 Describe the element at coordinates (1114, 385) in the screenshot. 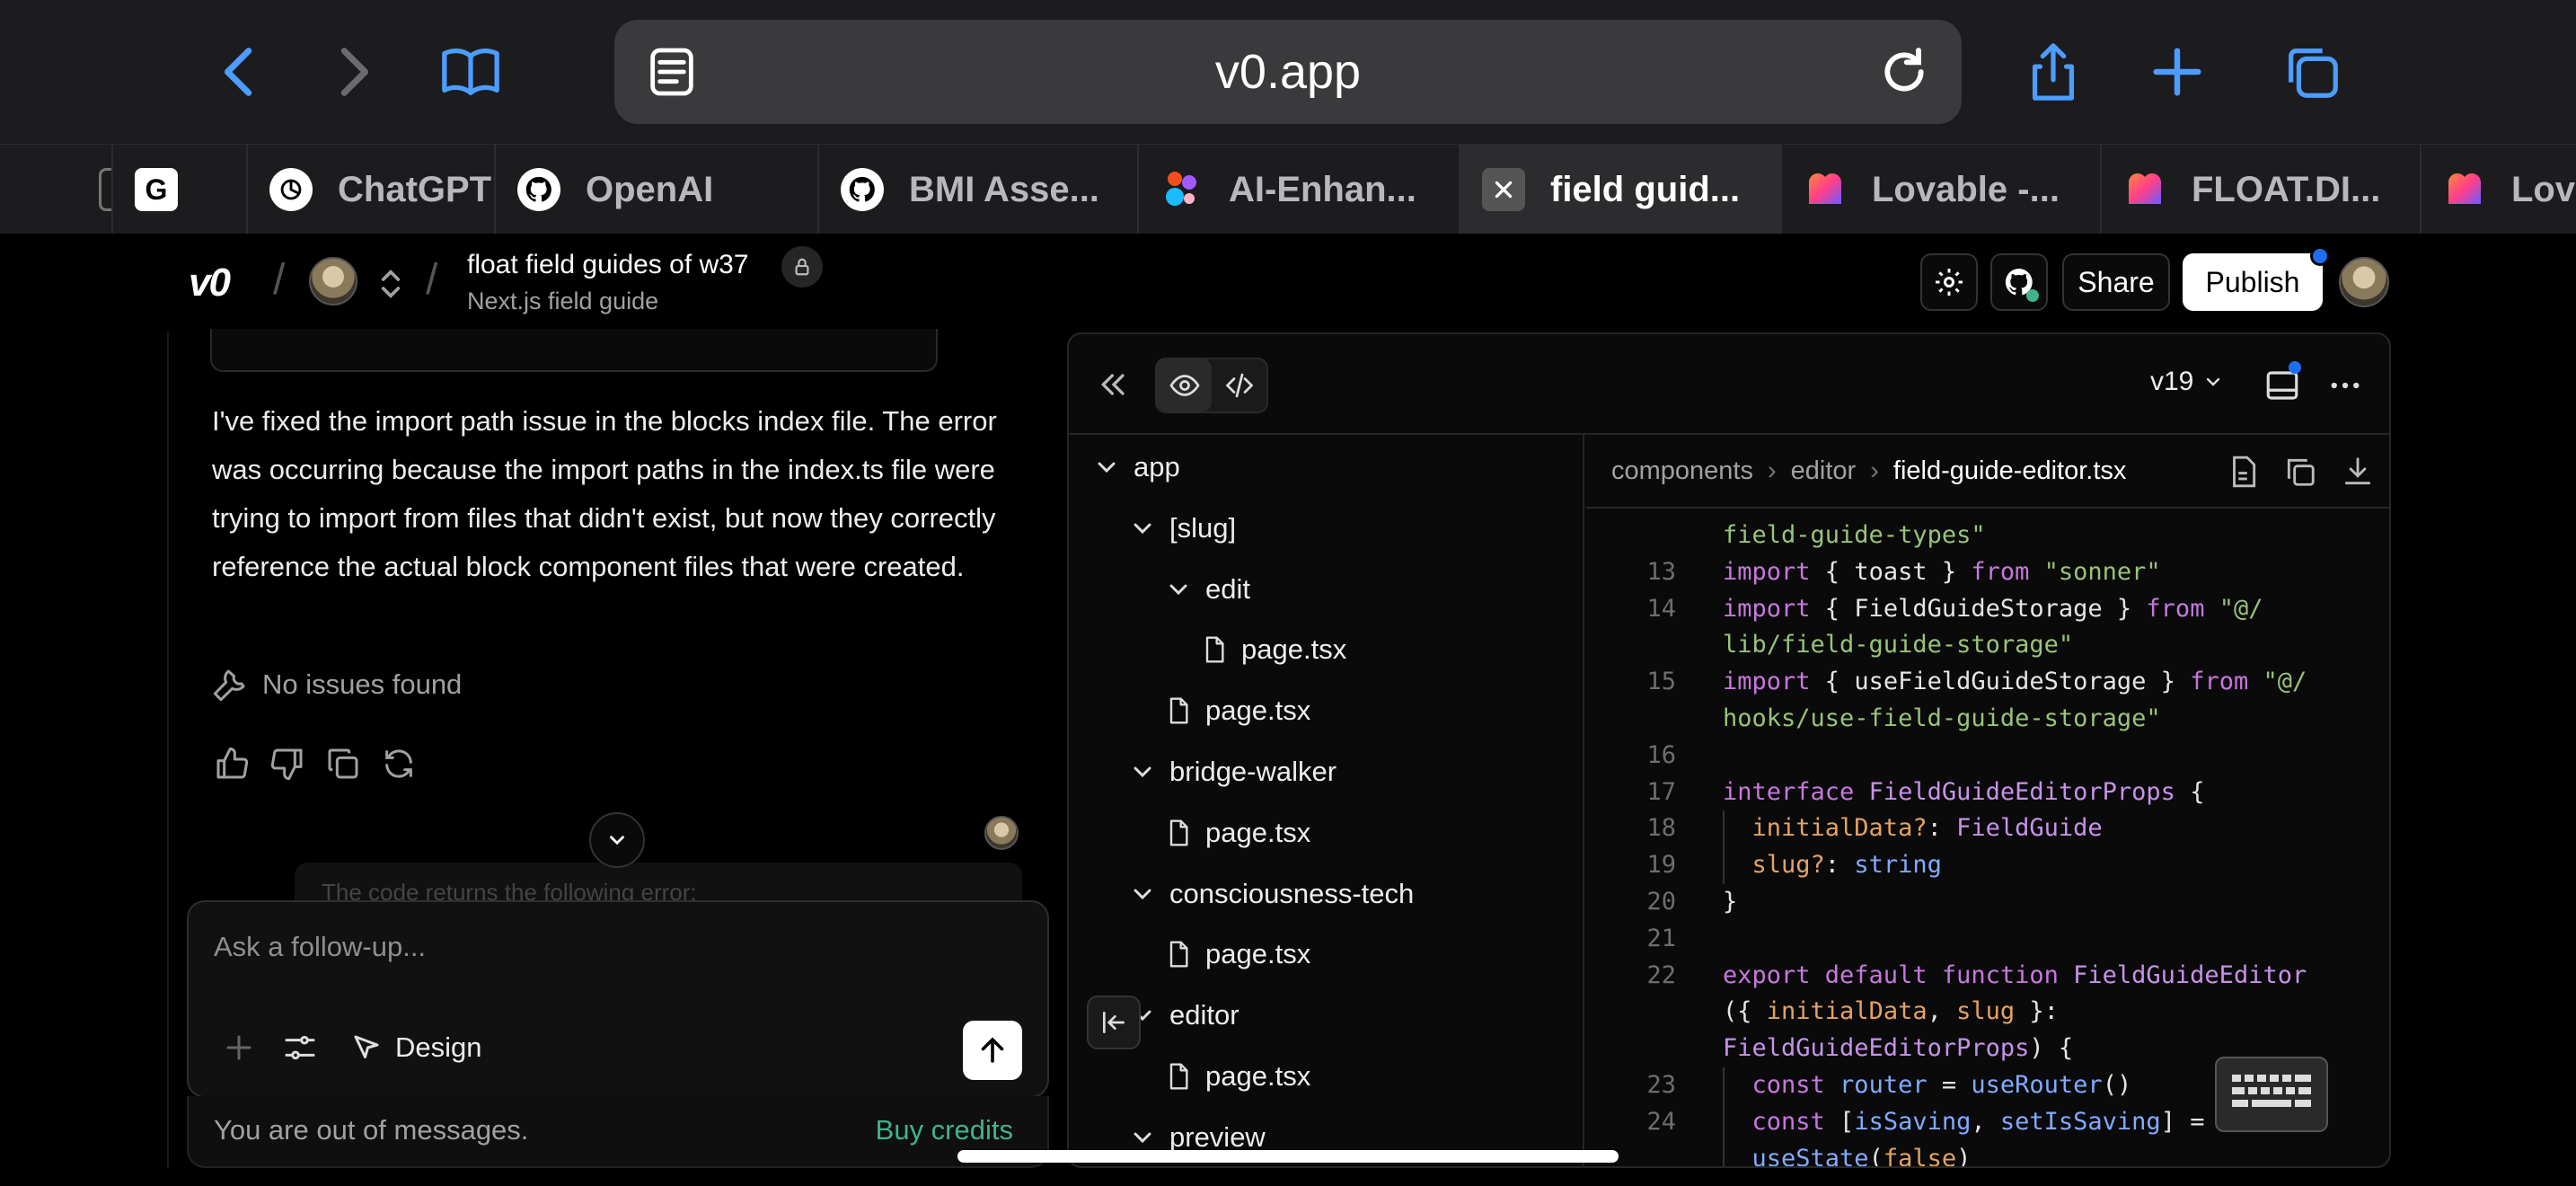

I see `collapse-panel-icon` at that location.